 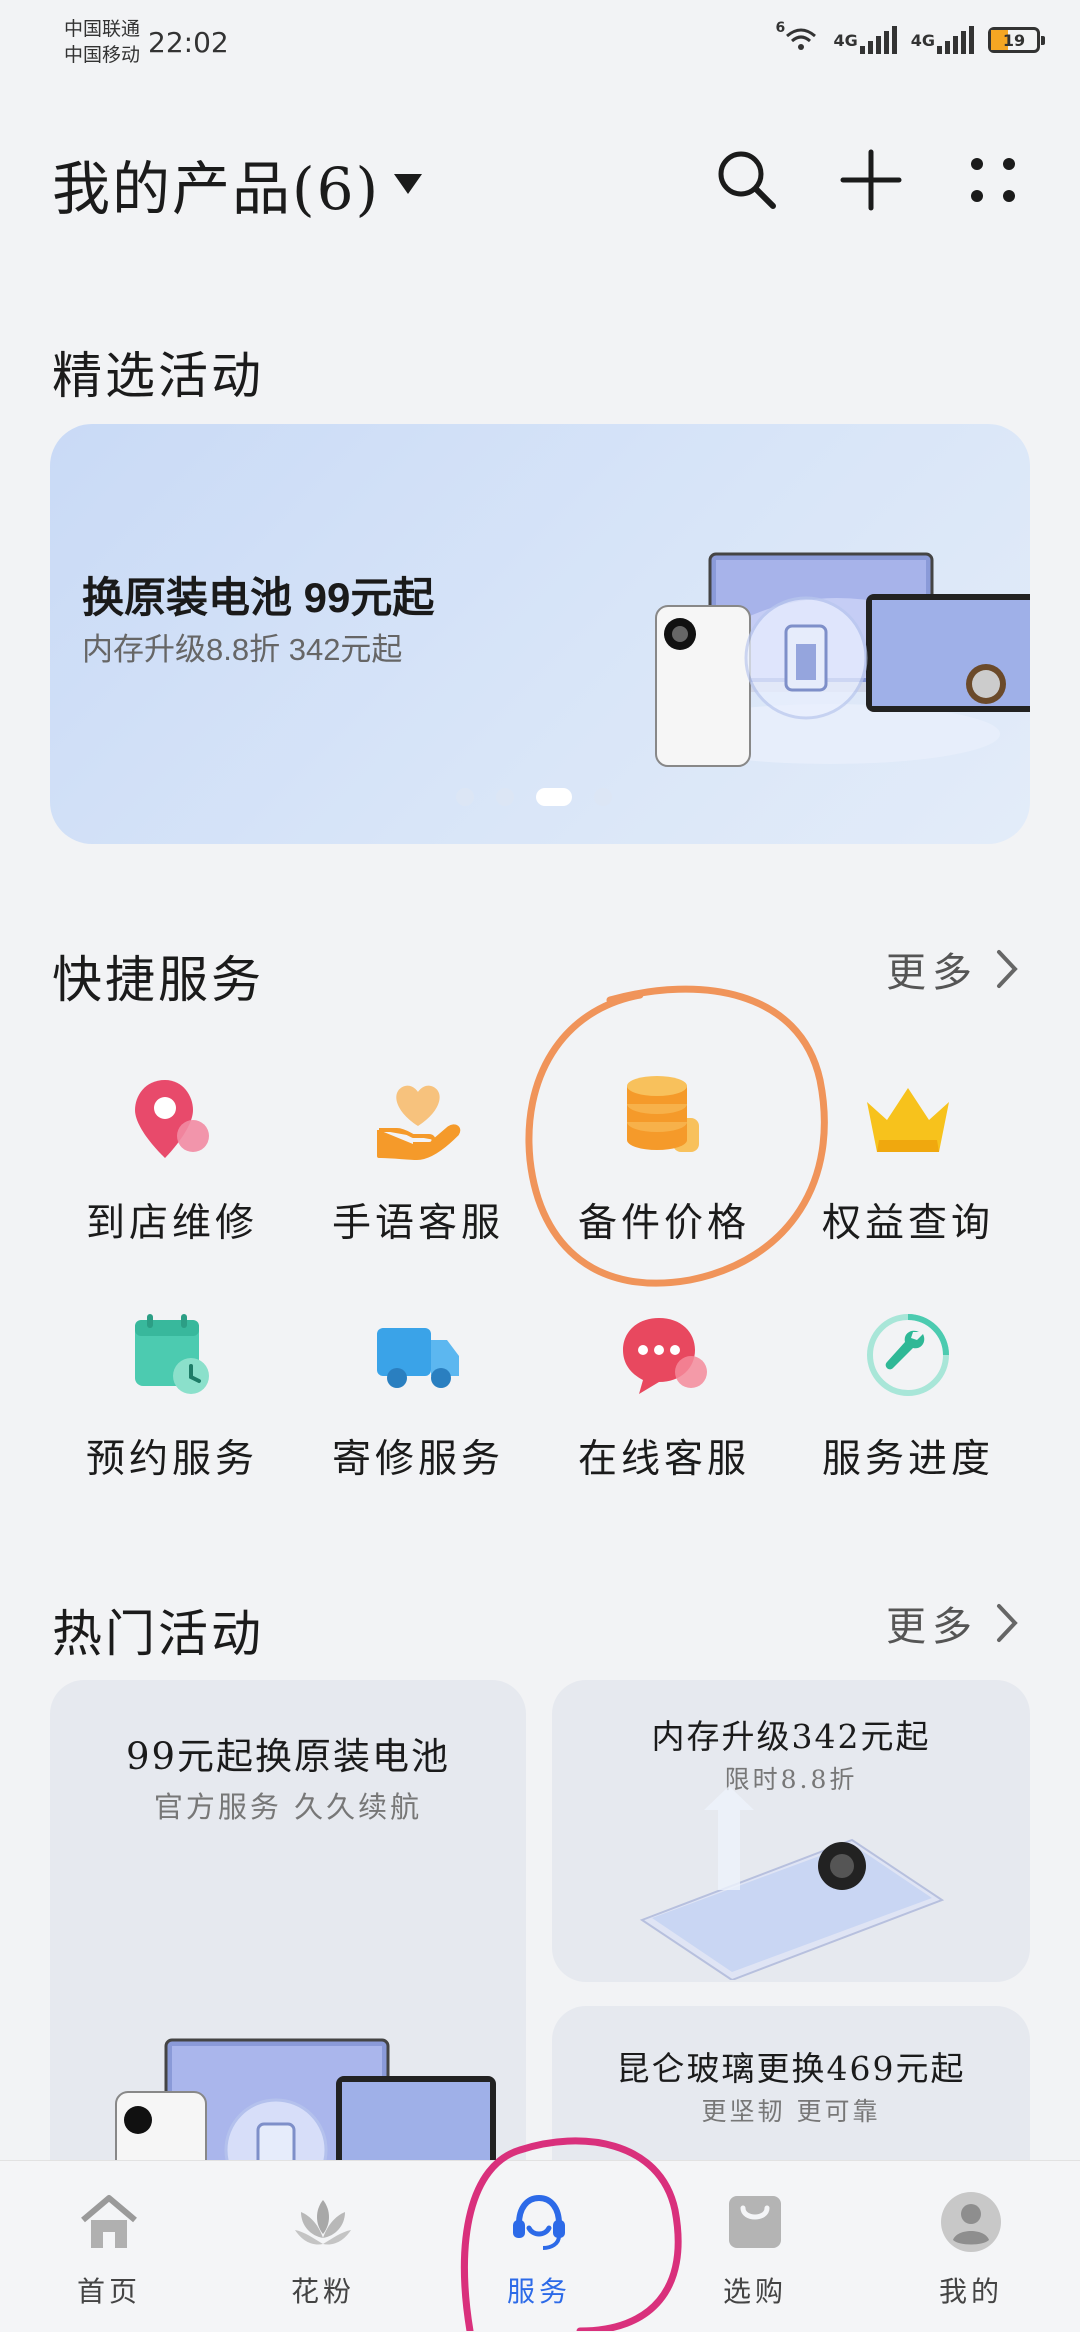 I want to click on service-sign-language: 手语客服, so click(x=418, y=1161).